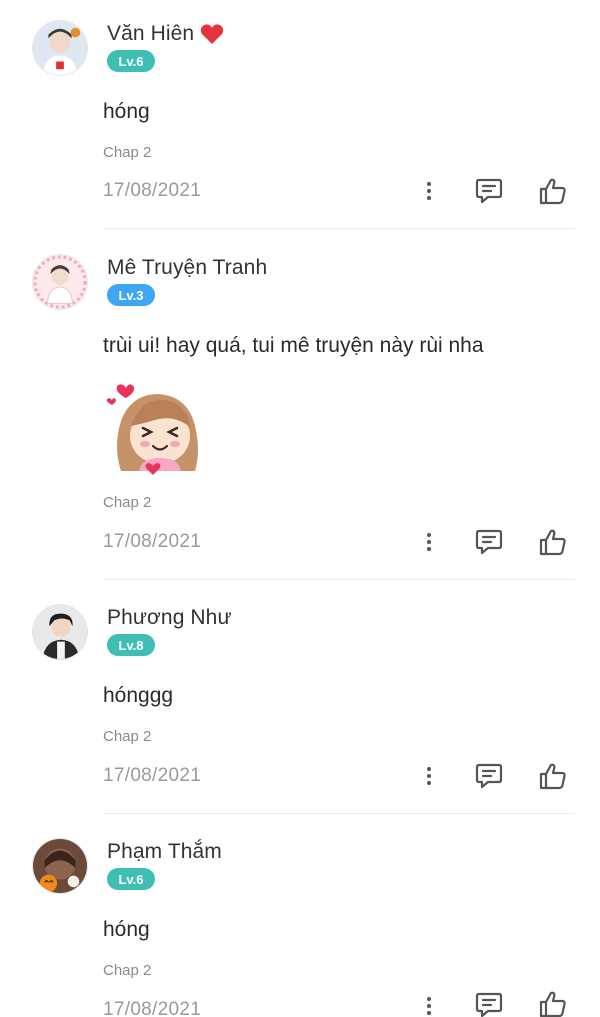 The height and width of the screenshot is (1017, 600). I want to click on comment-text: hónggg, so click(138, 695).